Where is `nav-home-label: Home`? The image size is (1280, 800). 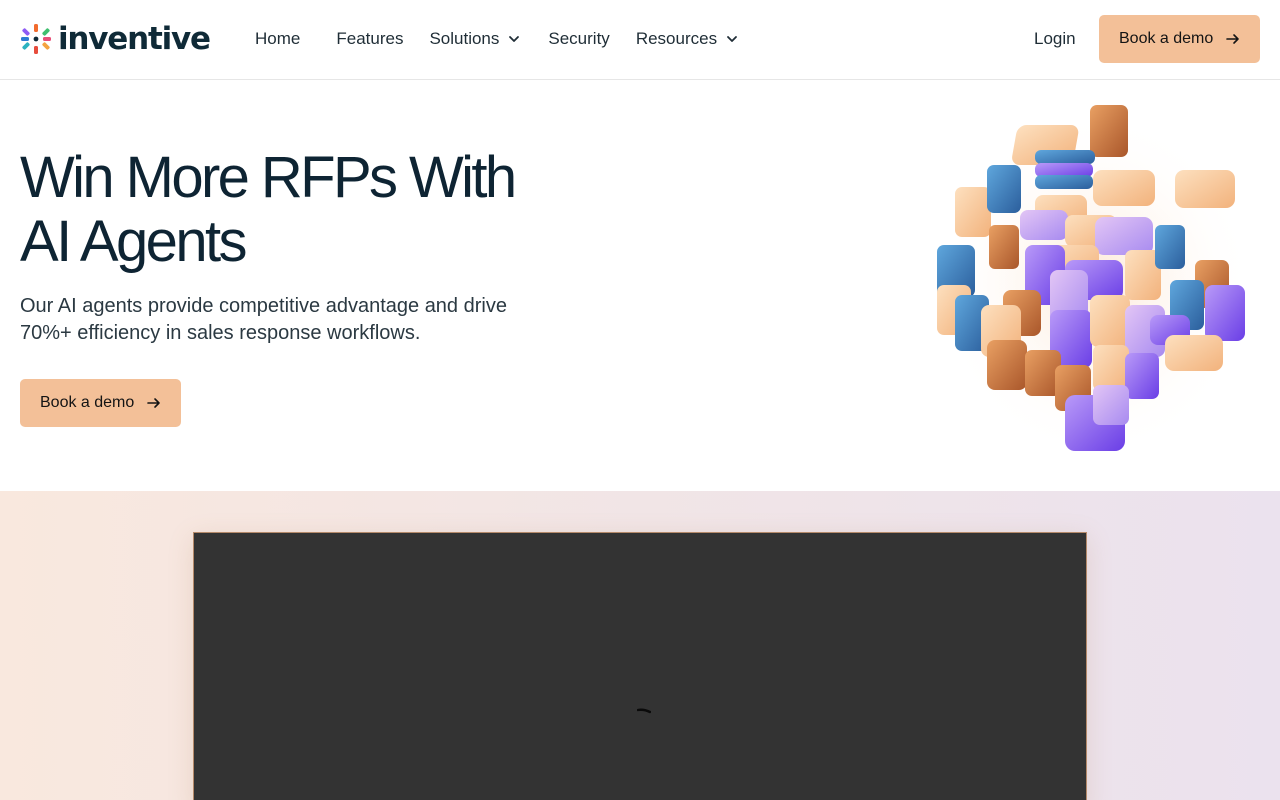
nav-home-label: Home is located at coordinates (278, 38).